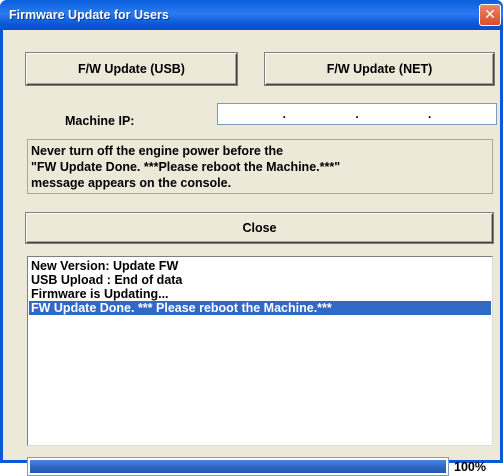 The width and height of the screenshot is (503, 476). What do you see at coordinates (260, 266) in the screenshot?
I see `log-entry: New Version: Update FW` at bounding box center [260, 266].